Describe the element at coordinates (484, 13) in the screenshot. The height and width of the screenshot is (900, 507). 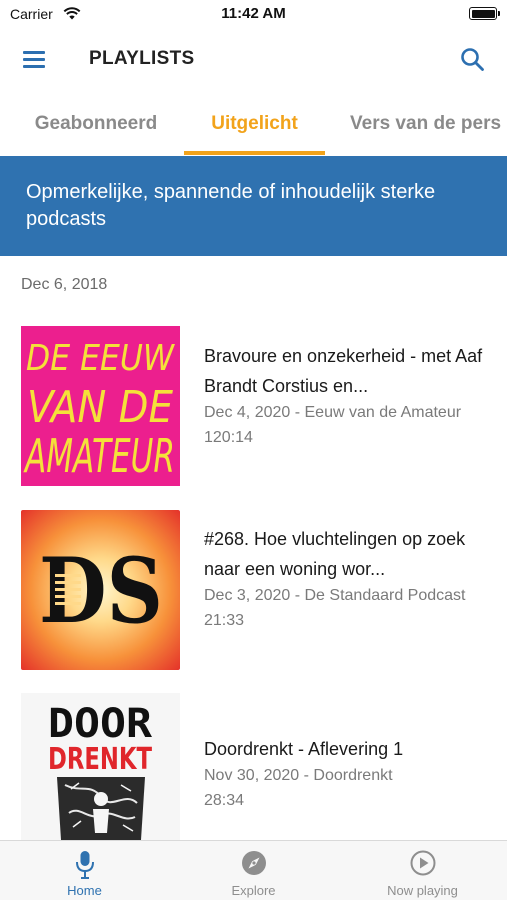
I see `battery-icon` at that location.